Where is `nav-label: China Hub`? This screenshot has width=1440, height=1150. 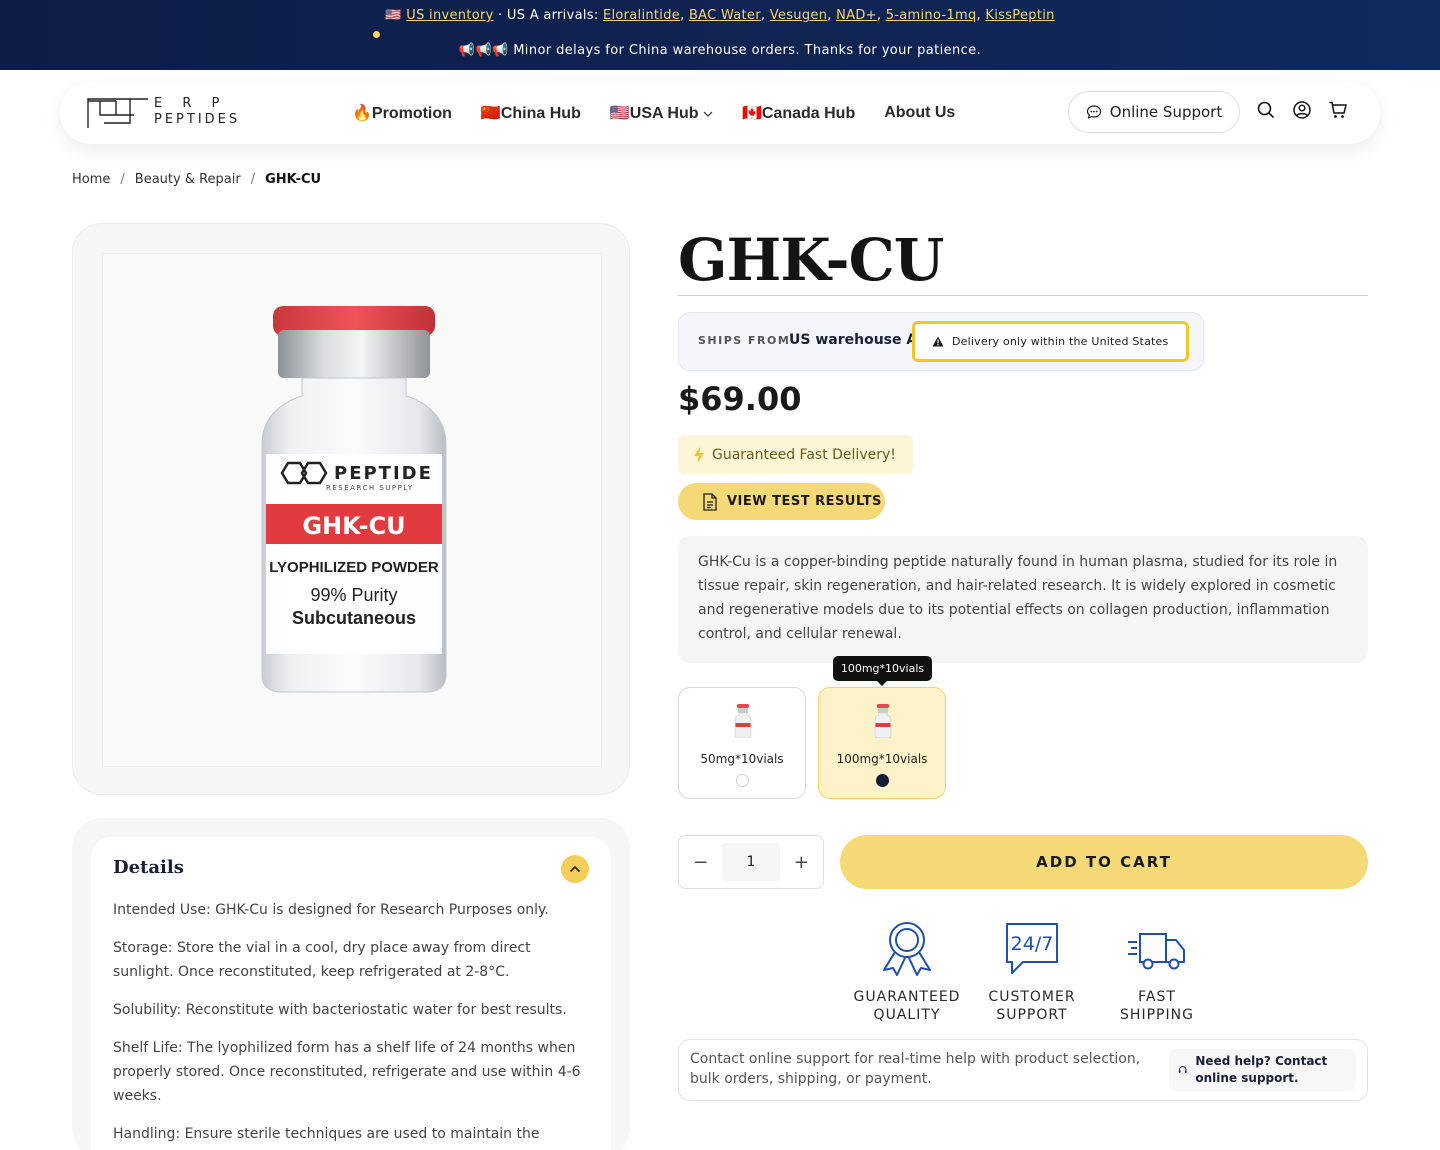 nav-label: China Hub is located at coordinates (540, 113).